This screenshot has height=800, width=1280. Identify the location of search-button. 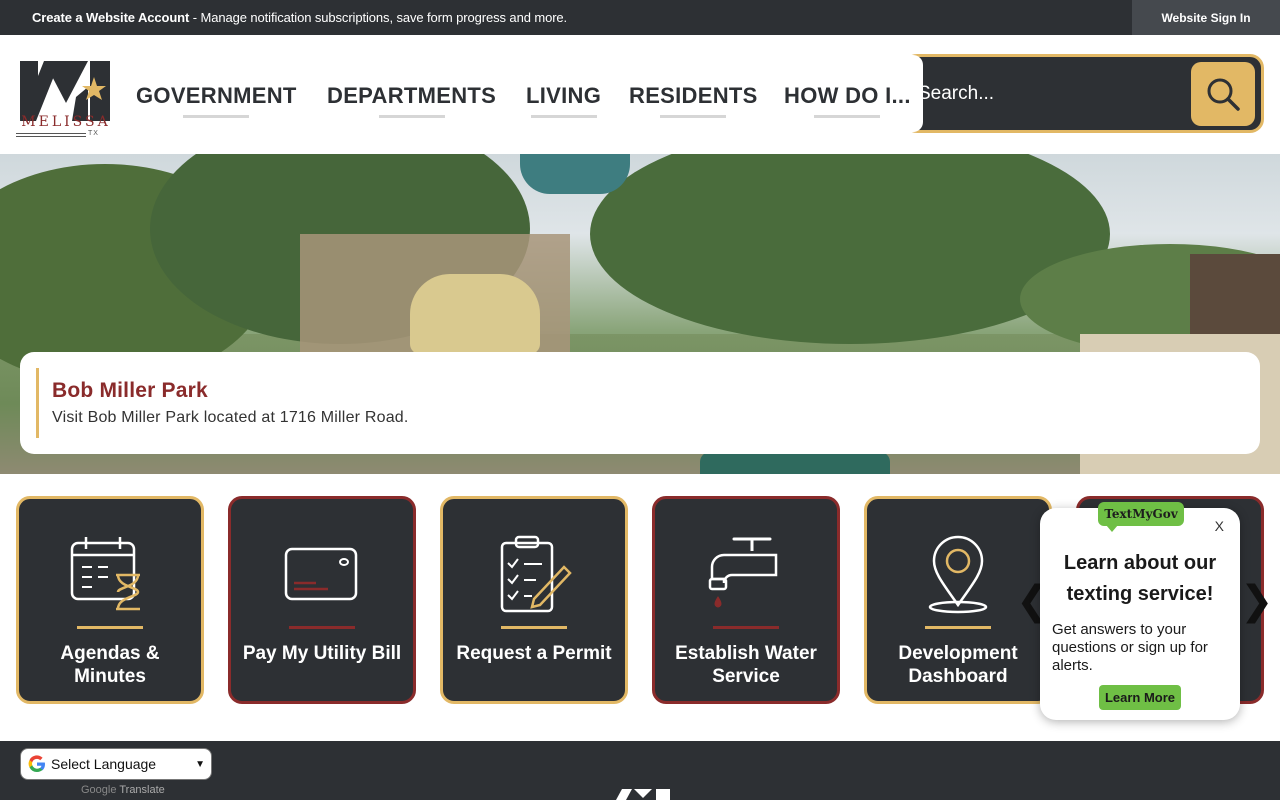
(1223, 94).